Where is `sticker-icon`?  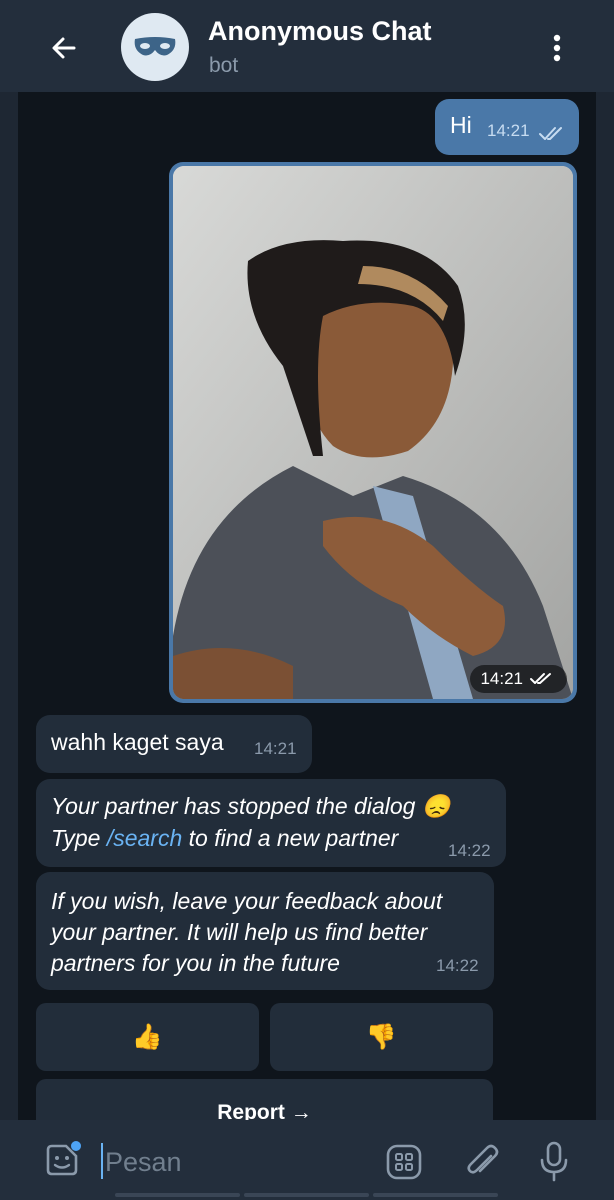
sticker-icon is located at coordinates (63, 1158).